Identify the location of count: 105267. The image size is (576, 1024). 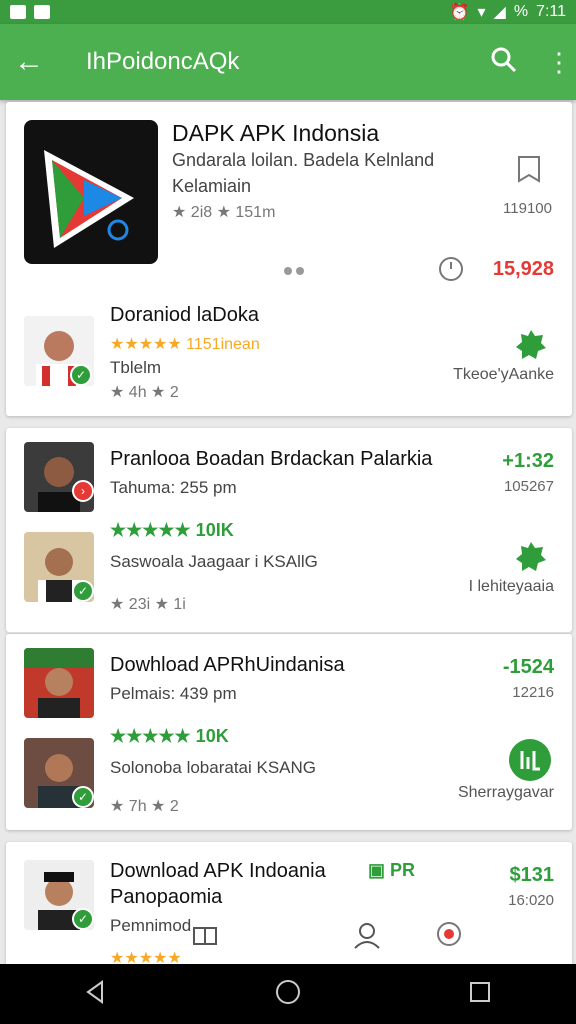
(528, 486).